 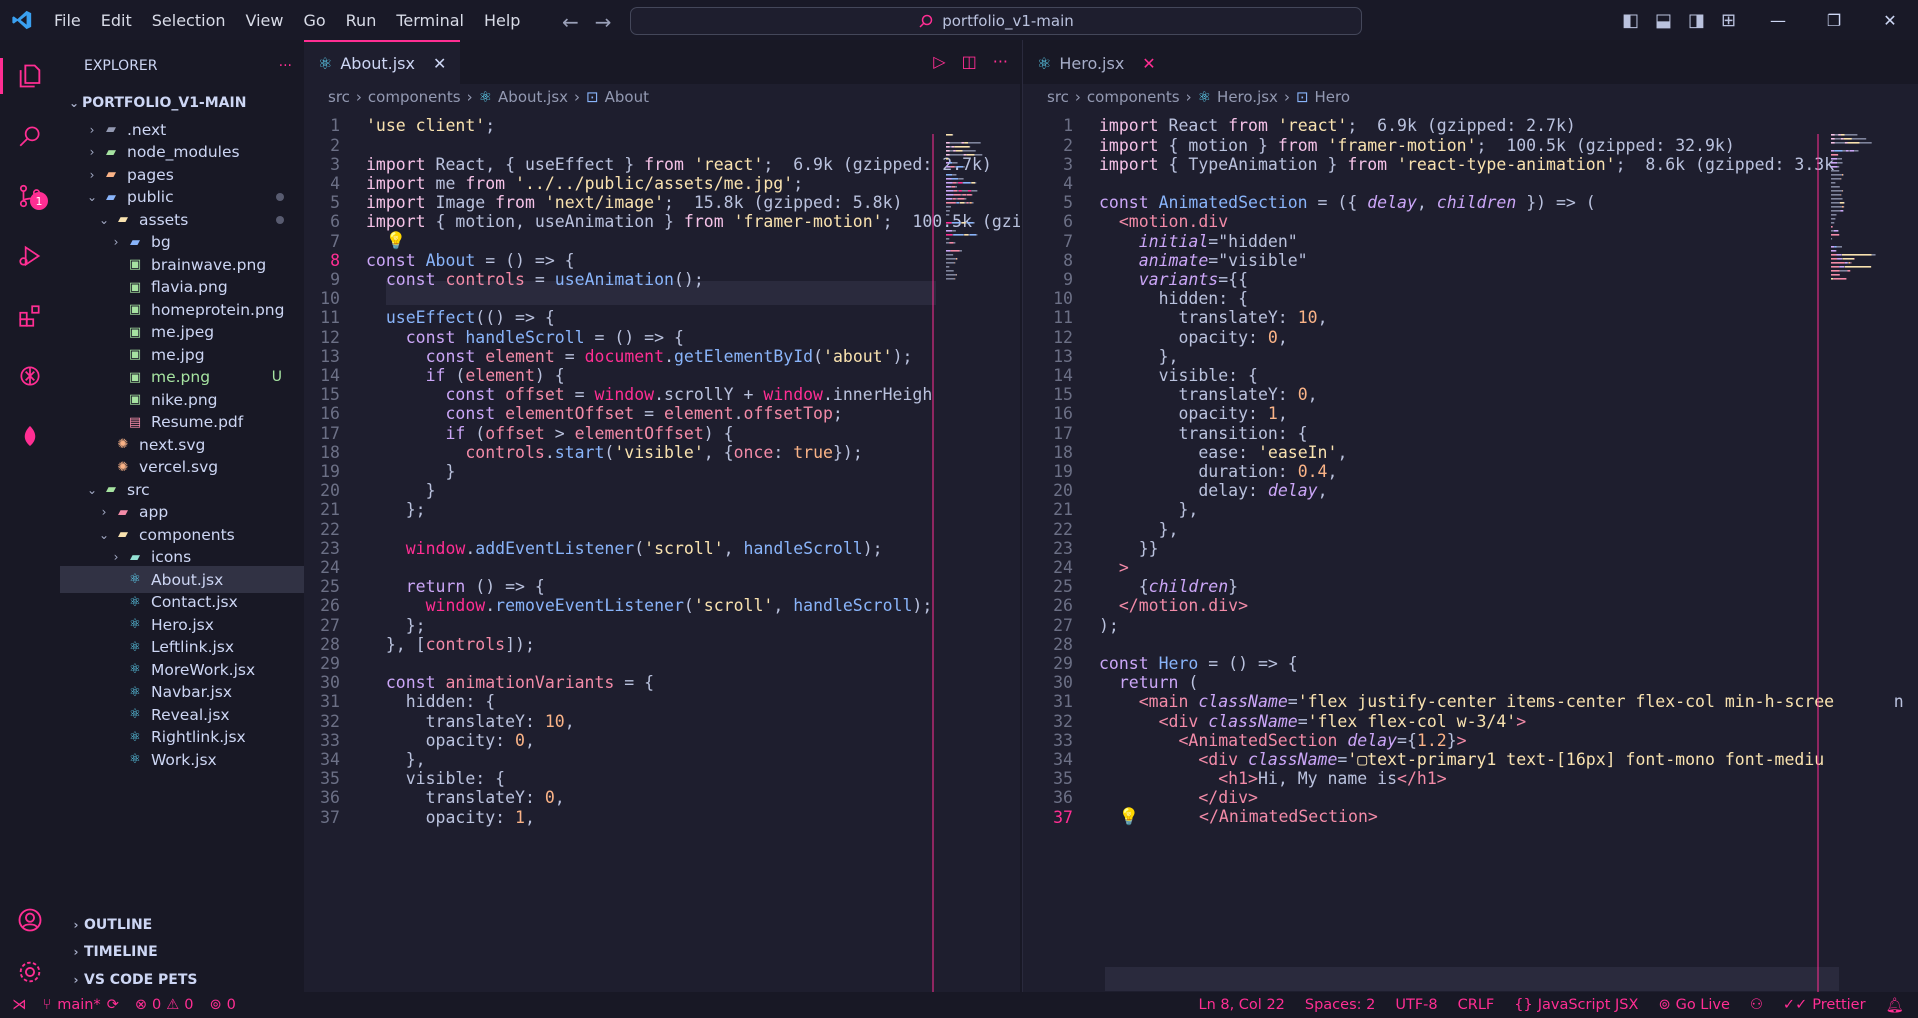 What do you see at coordinates (1000, 61) in the screenshot?
I see `more-actions-icon: ···` at bounding box center [1000, 61].